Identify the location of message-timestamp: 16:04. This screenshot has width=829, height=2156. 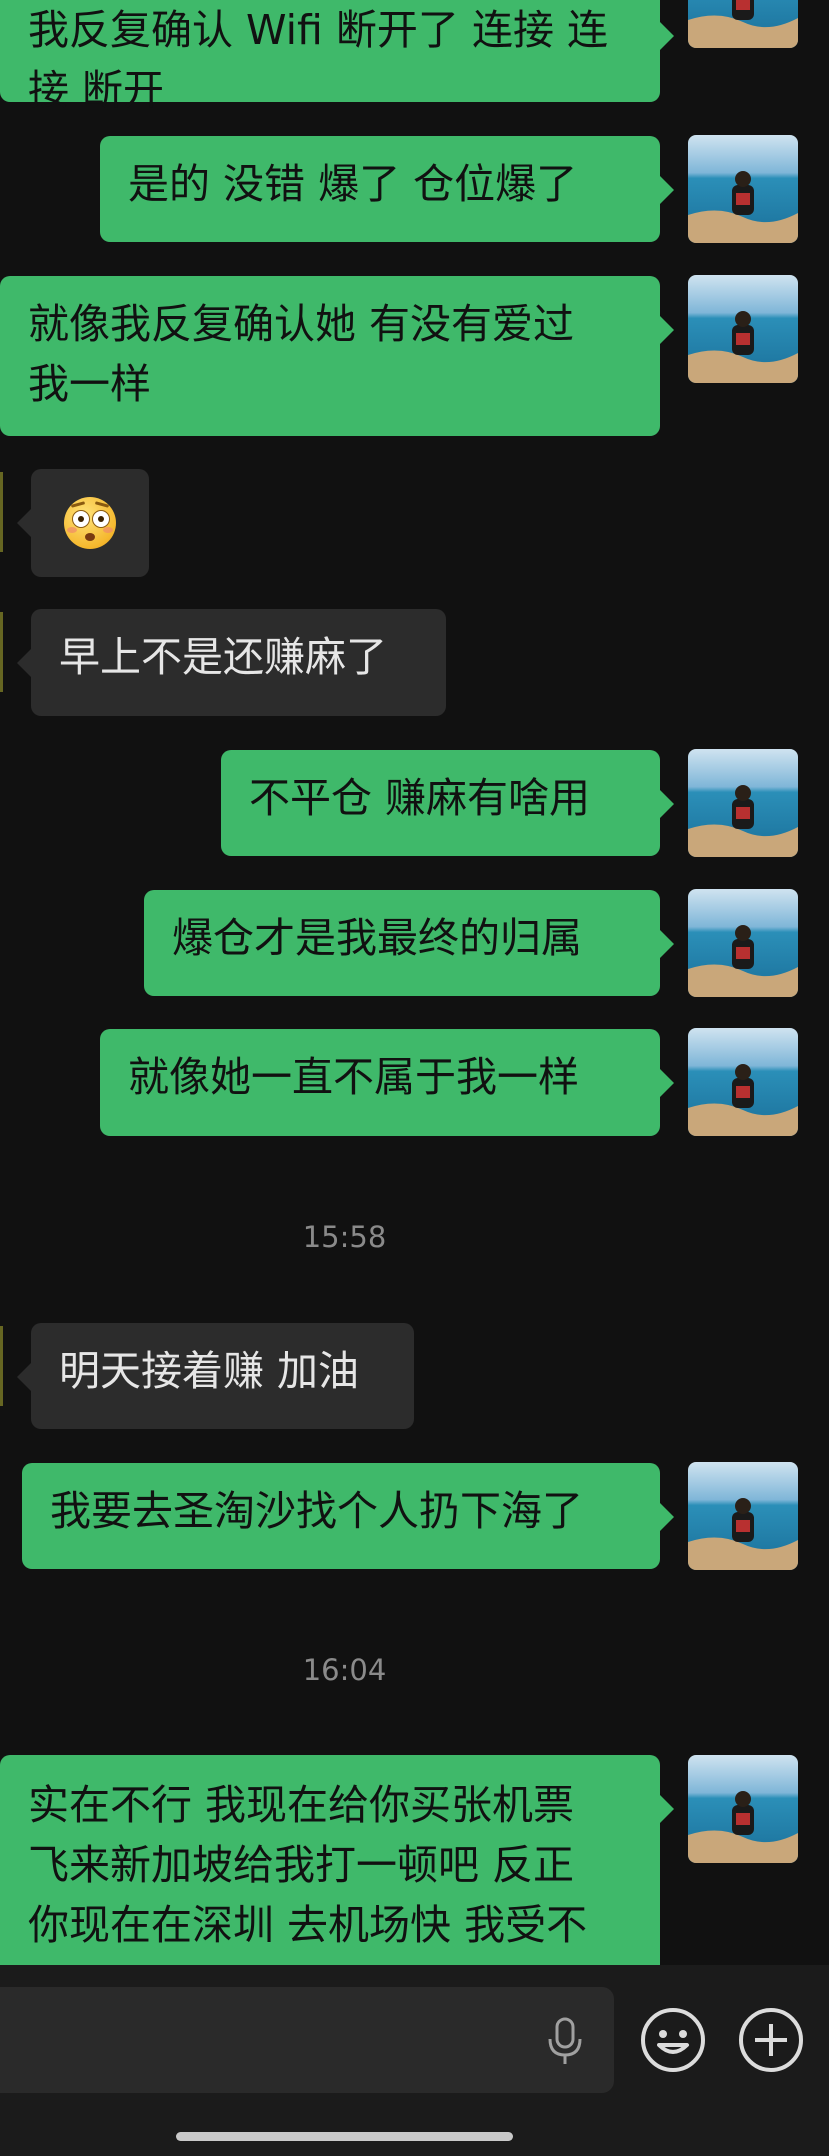
(344, 1670).